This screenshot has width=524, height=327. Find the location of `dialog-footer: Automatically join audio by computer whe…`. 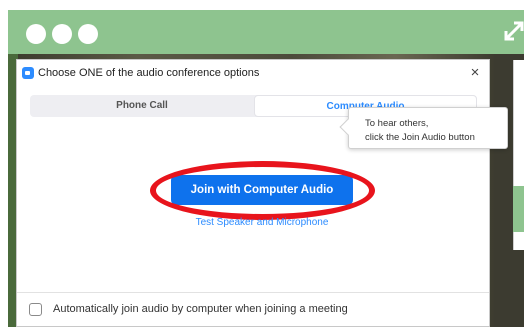

dialog-footer: Automatically join audio by computer whe… is located at coordinates (253, 309).